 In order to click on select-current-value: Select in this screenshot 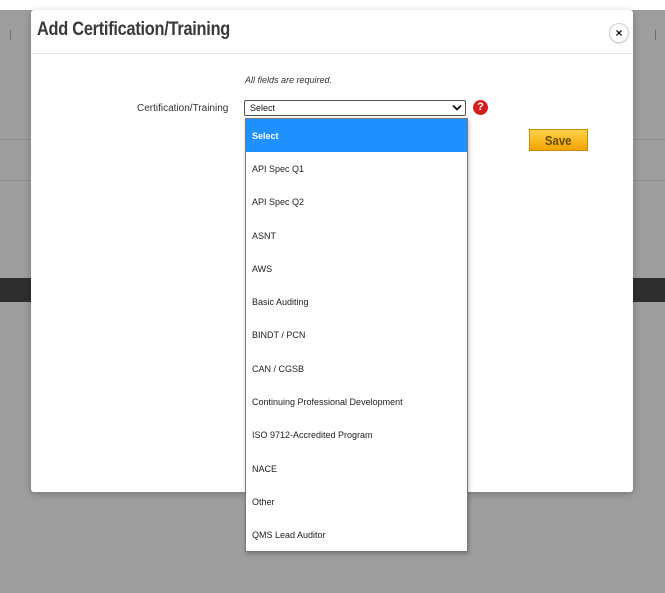, I will do `click(263, 108)`.